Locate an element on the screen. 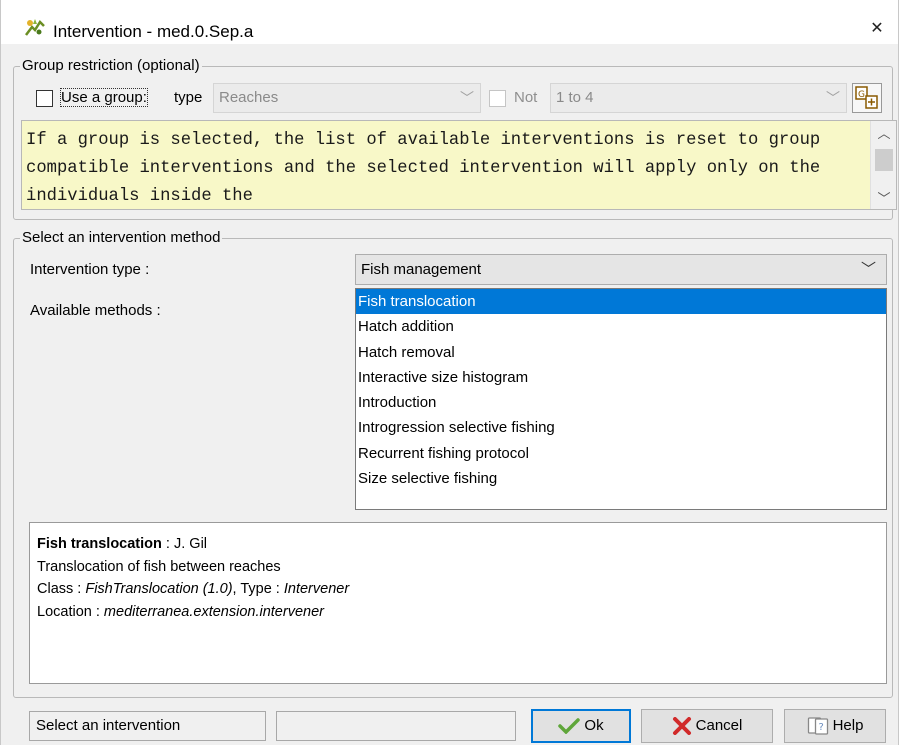 The height and width of the screenshot is (745, 899). cancel-button: Cancel is located at coordinates (707, 726).